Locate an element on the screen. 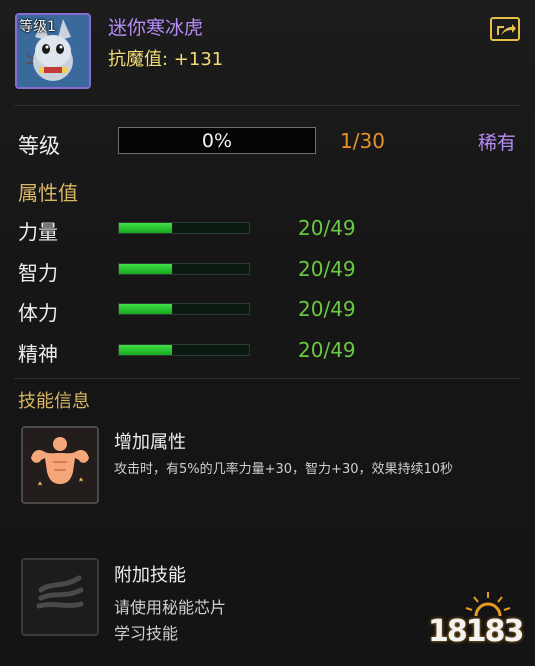 The height and width of the screenshot is (666, 535). level-count: 1/30 is located at coordinates (362, 141).